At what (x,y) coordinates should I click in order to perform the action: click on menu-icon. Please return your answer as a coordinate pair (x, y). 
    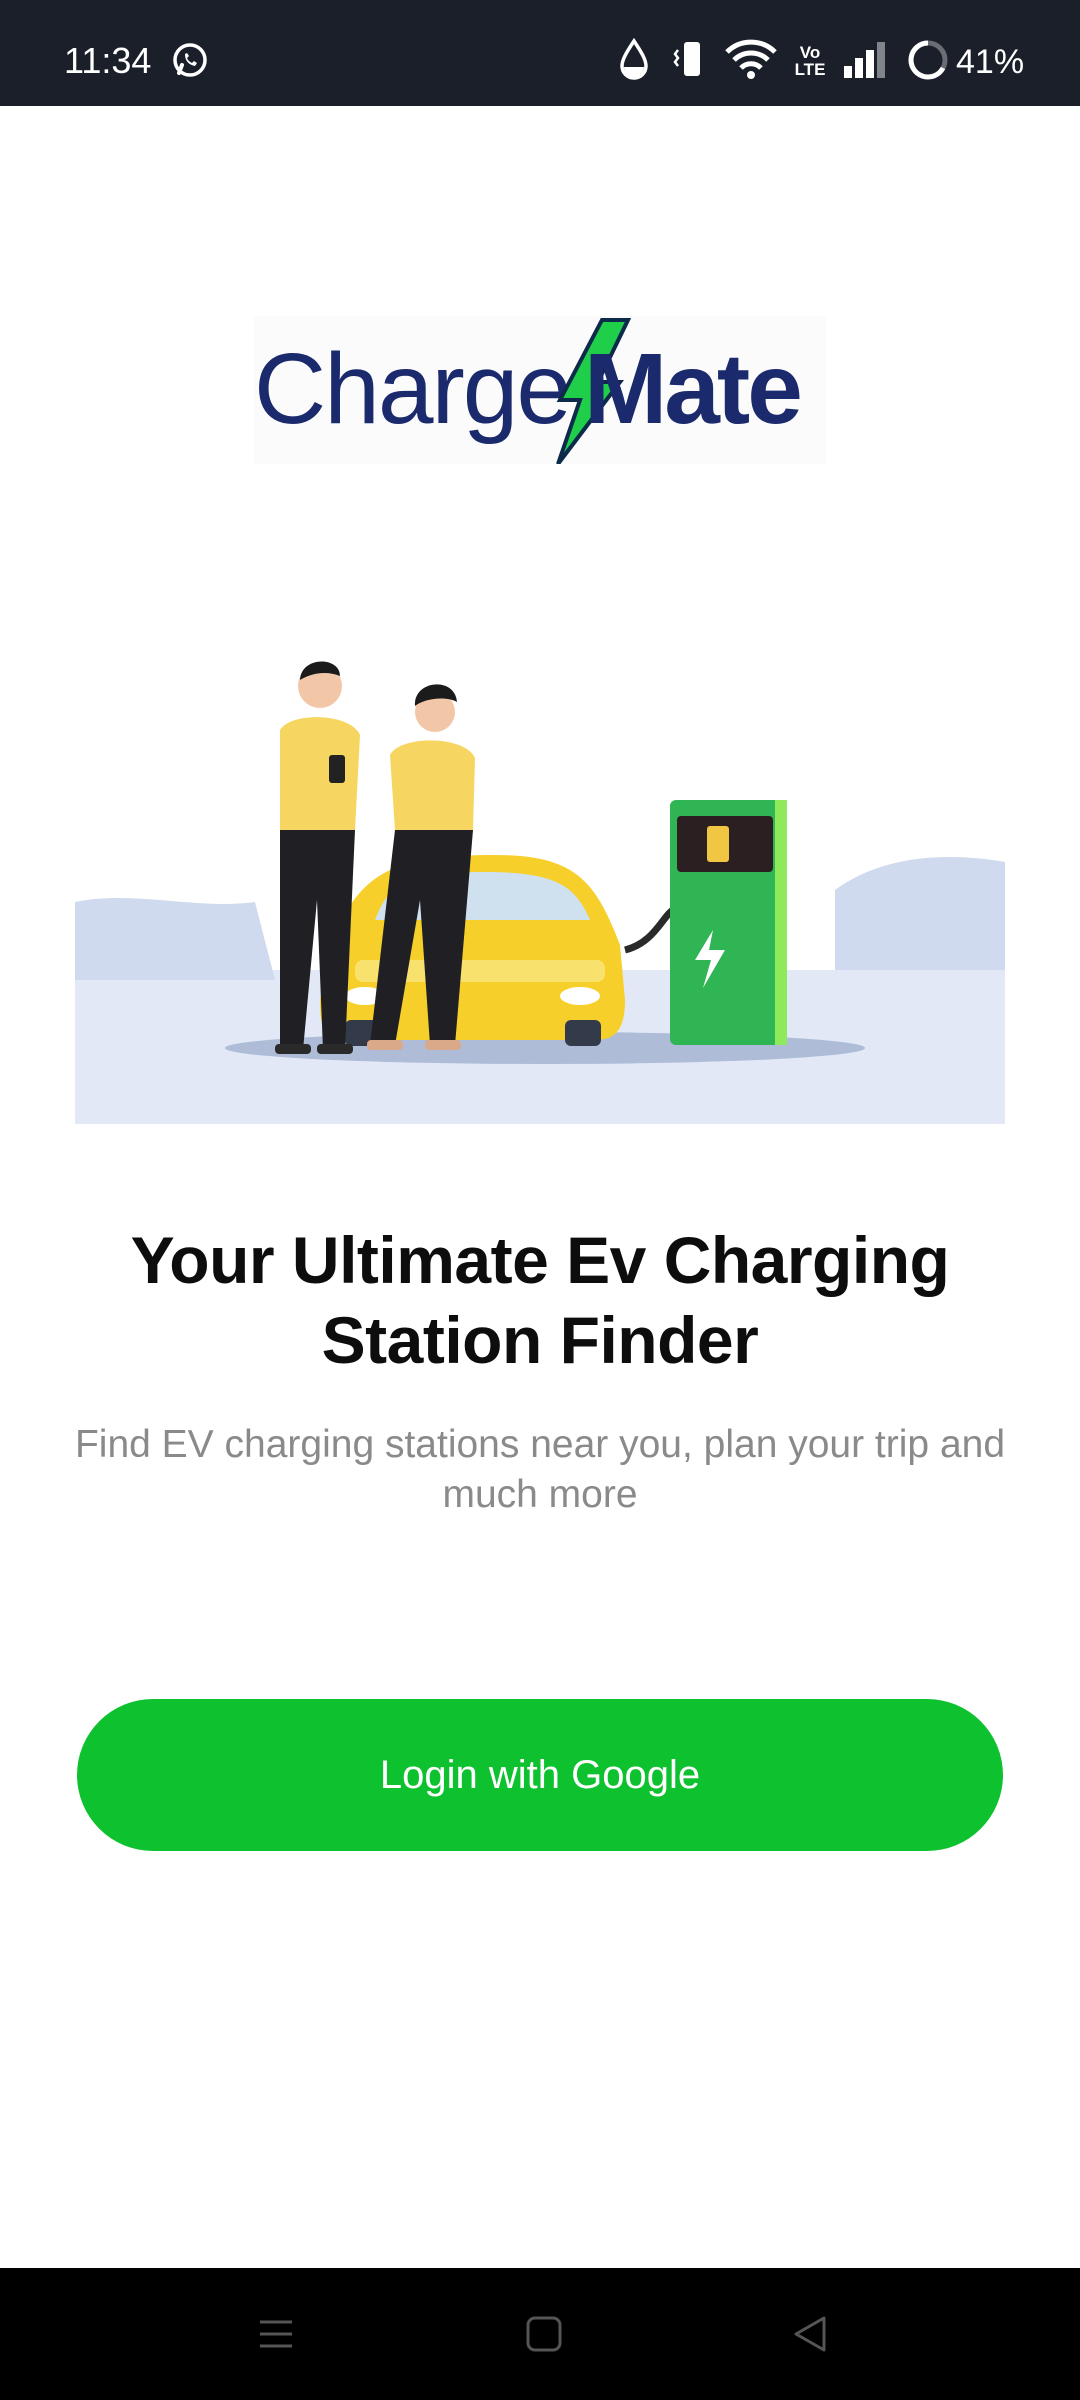
    Looking at the image, I should click on (276, 2334).